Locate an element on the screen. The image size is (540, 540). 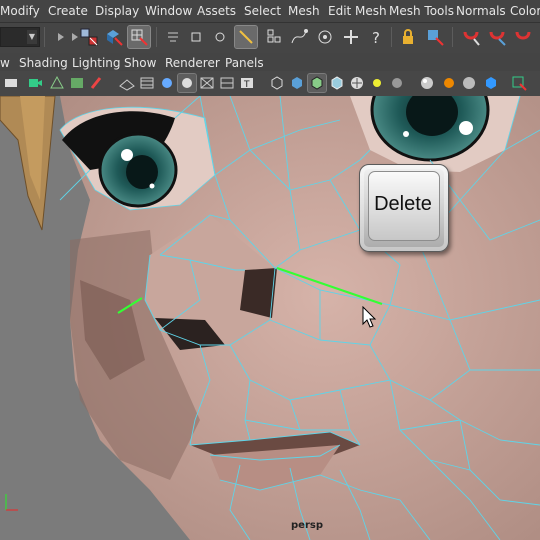
image-plane-icon is located at coordinates (77, 83).